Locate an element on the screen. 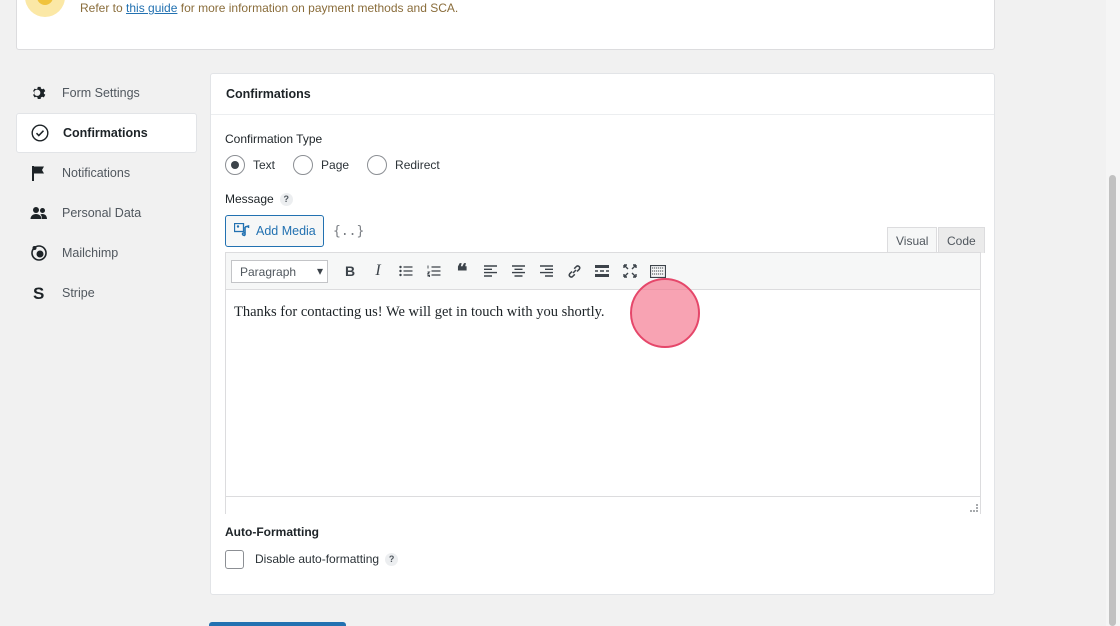  users-icon is located at coordinates (39, 213).